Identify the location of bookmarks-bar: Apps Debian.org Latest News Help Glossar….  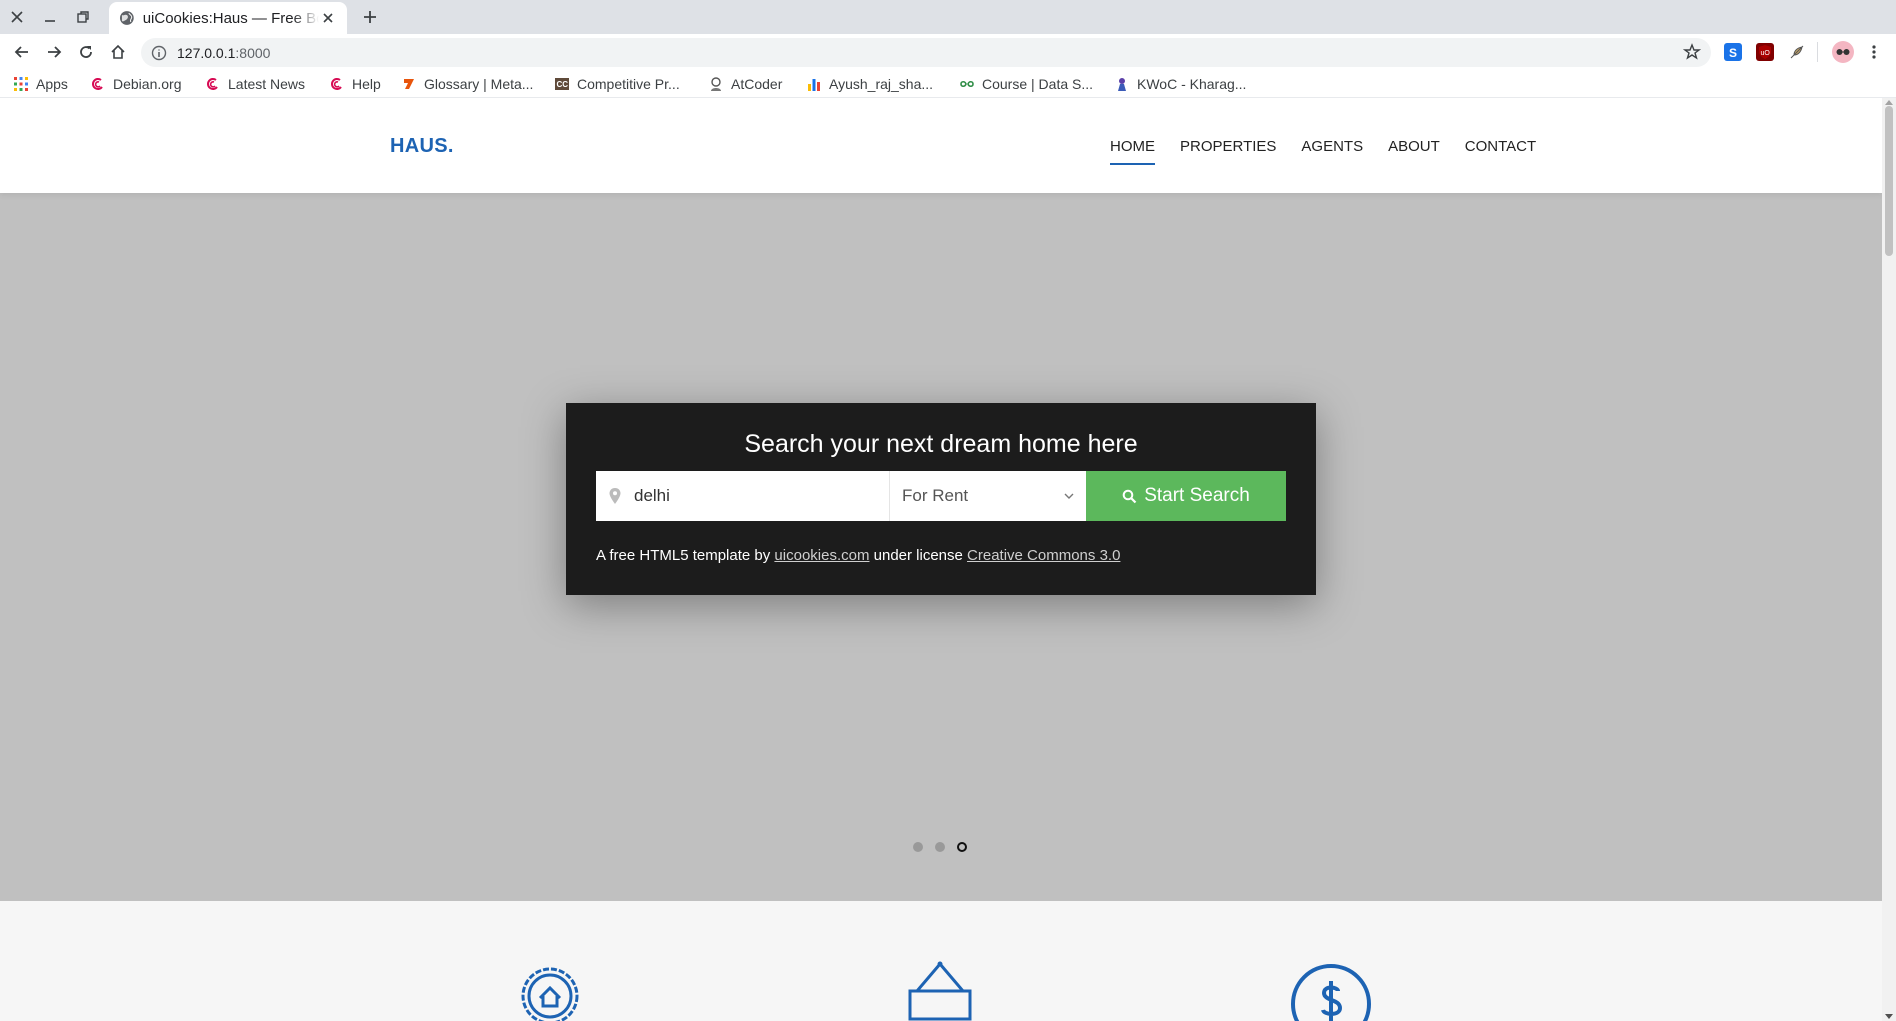
(948, 84).